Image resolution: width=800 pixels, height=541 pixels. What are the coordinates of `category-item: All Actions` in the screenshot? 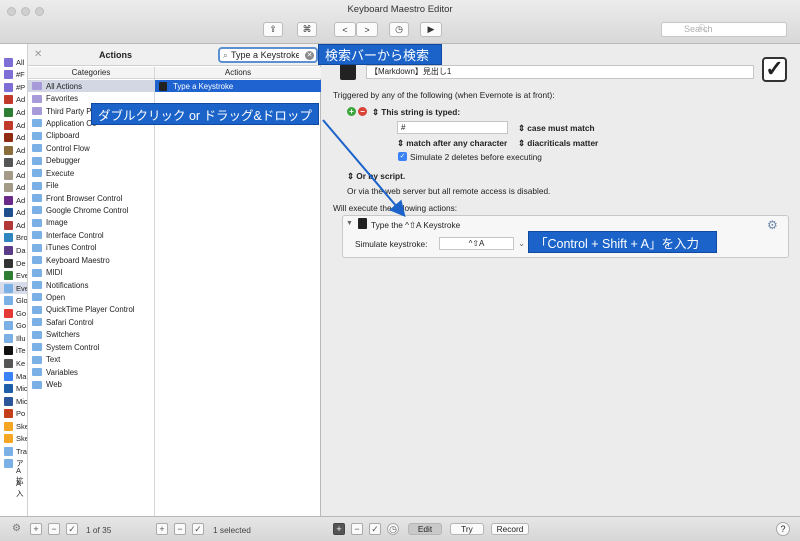 It's located at (91, 86).